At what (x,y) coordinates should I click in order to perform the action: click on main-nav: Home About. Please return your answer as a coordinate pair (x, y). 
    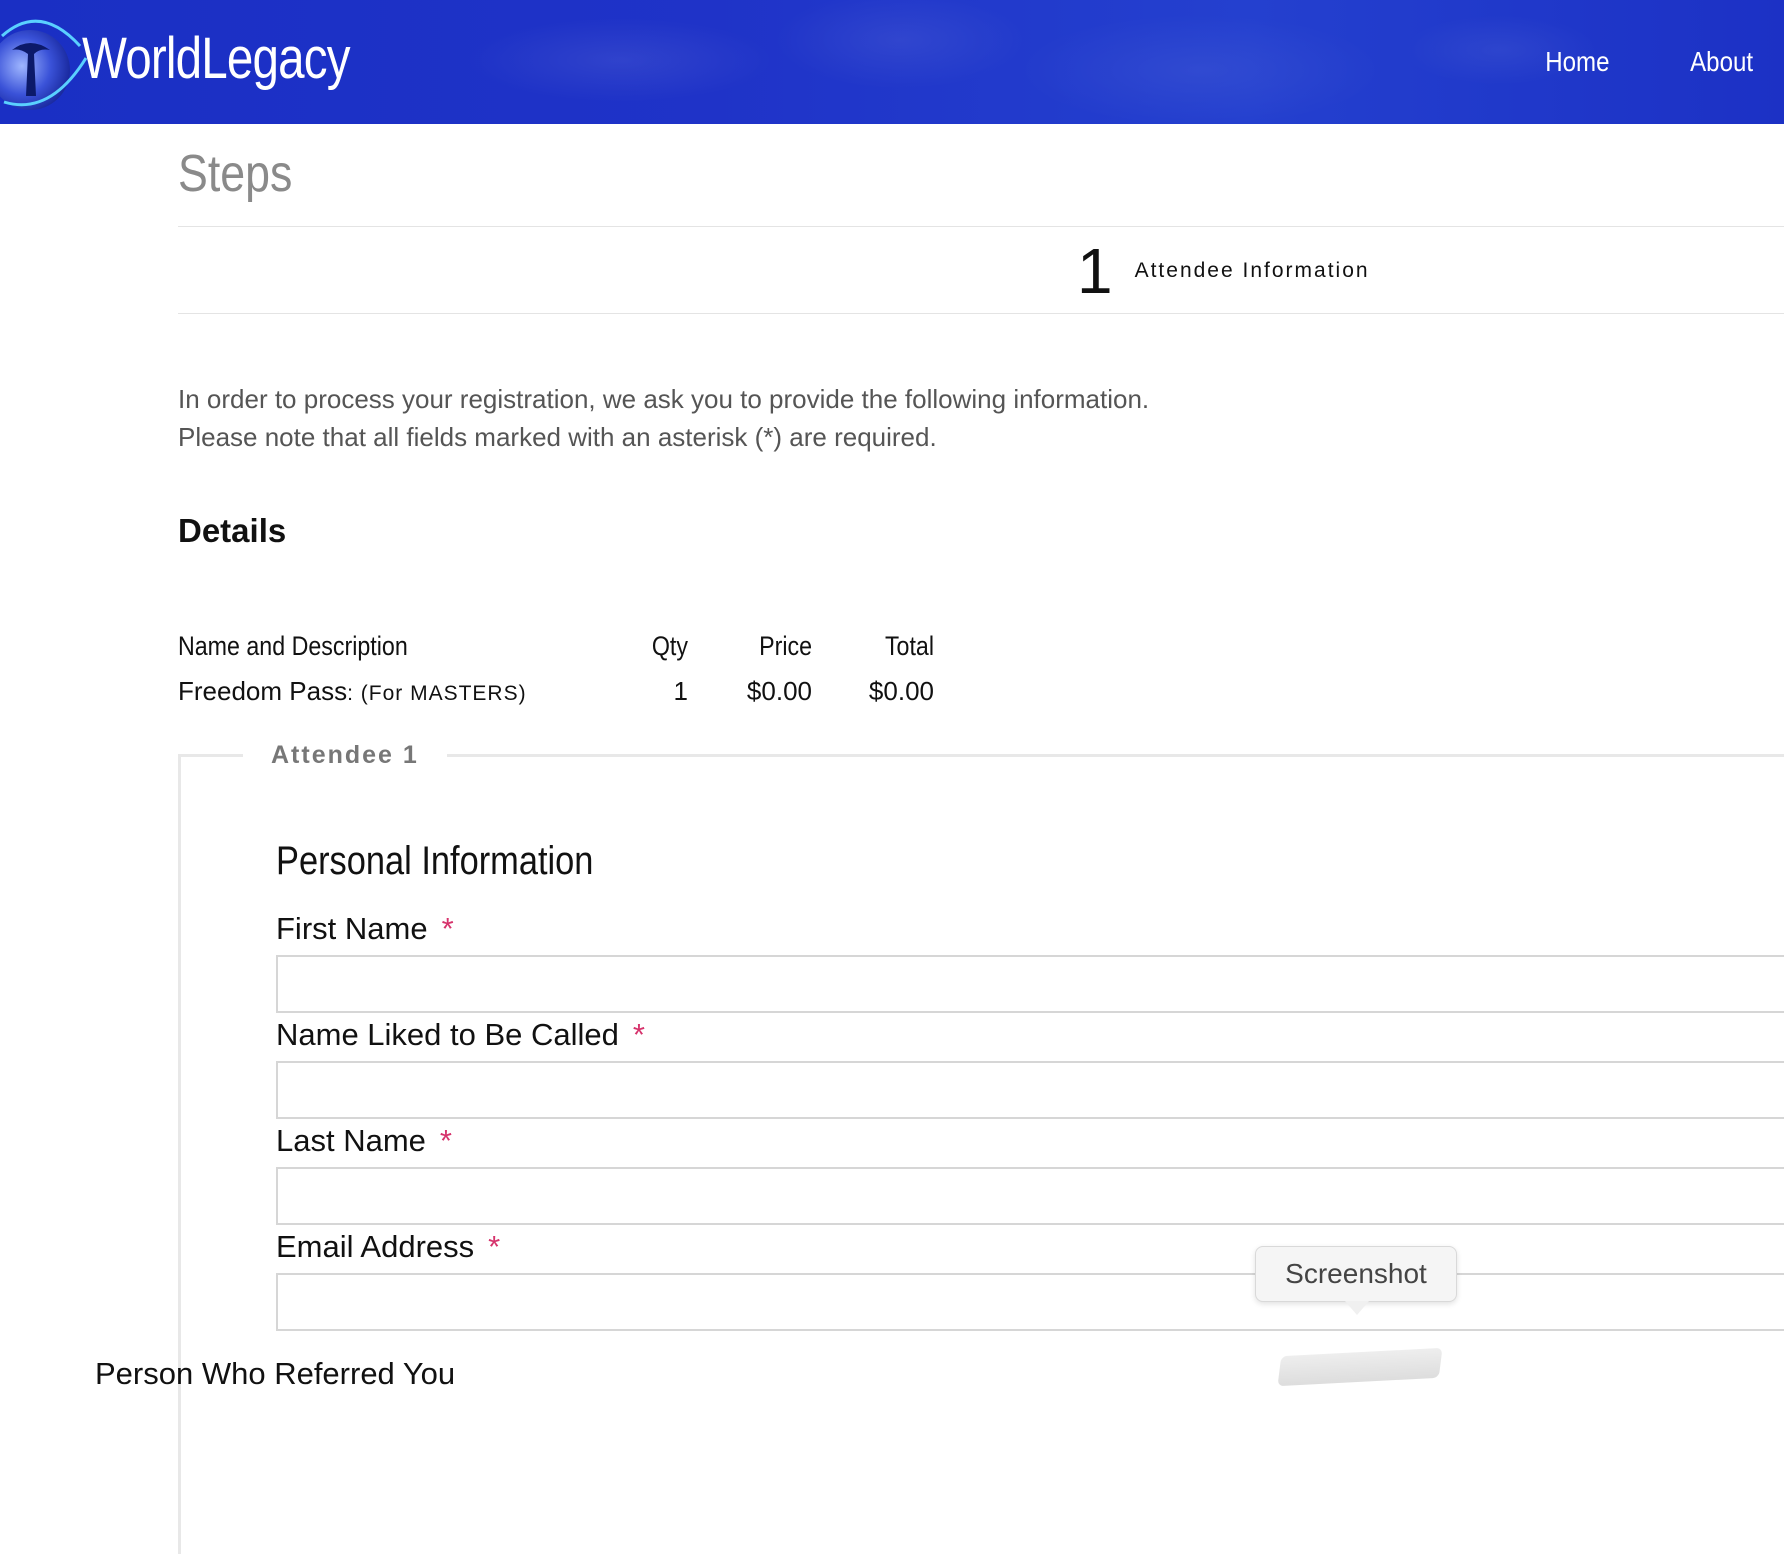
    Looking at the image, I should click on (1649, 62).